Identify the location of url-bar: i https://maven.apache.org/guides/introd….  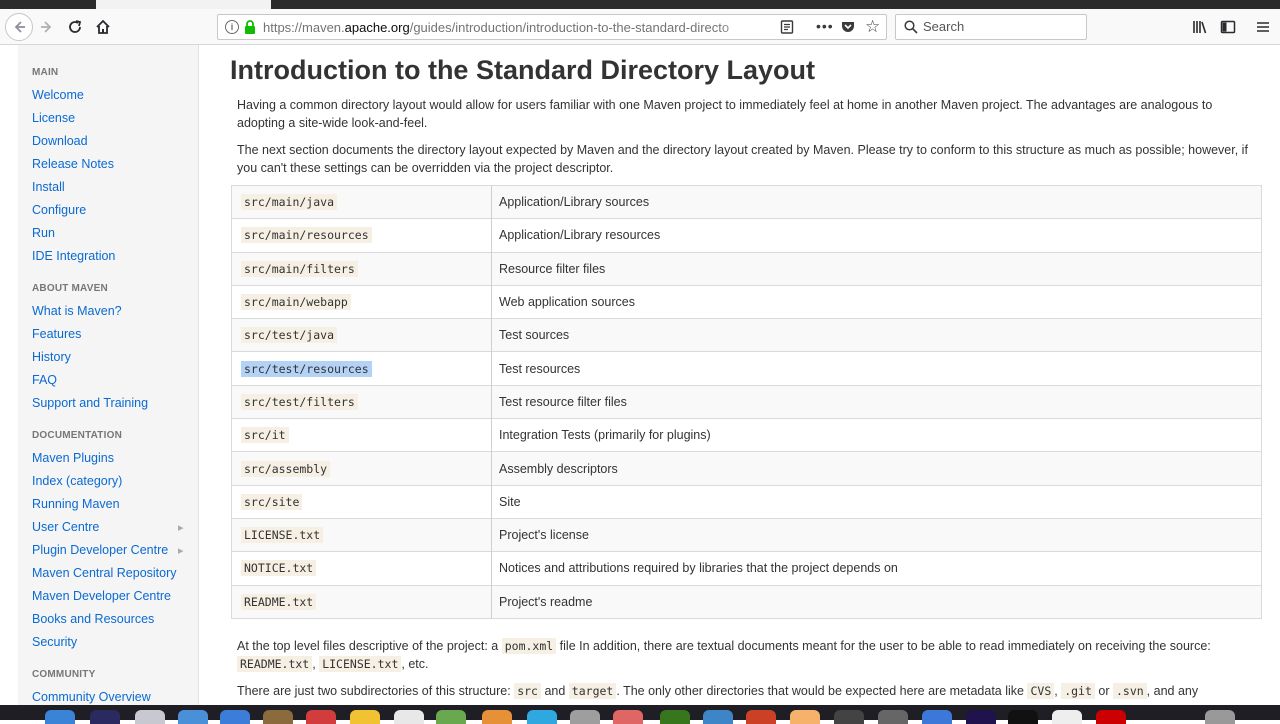
(552, 27).